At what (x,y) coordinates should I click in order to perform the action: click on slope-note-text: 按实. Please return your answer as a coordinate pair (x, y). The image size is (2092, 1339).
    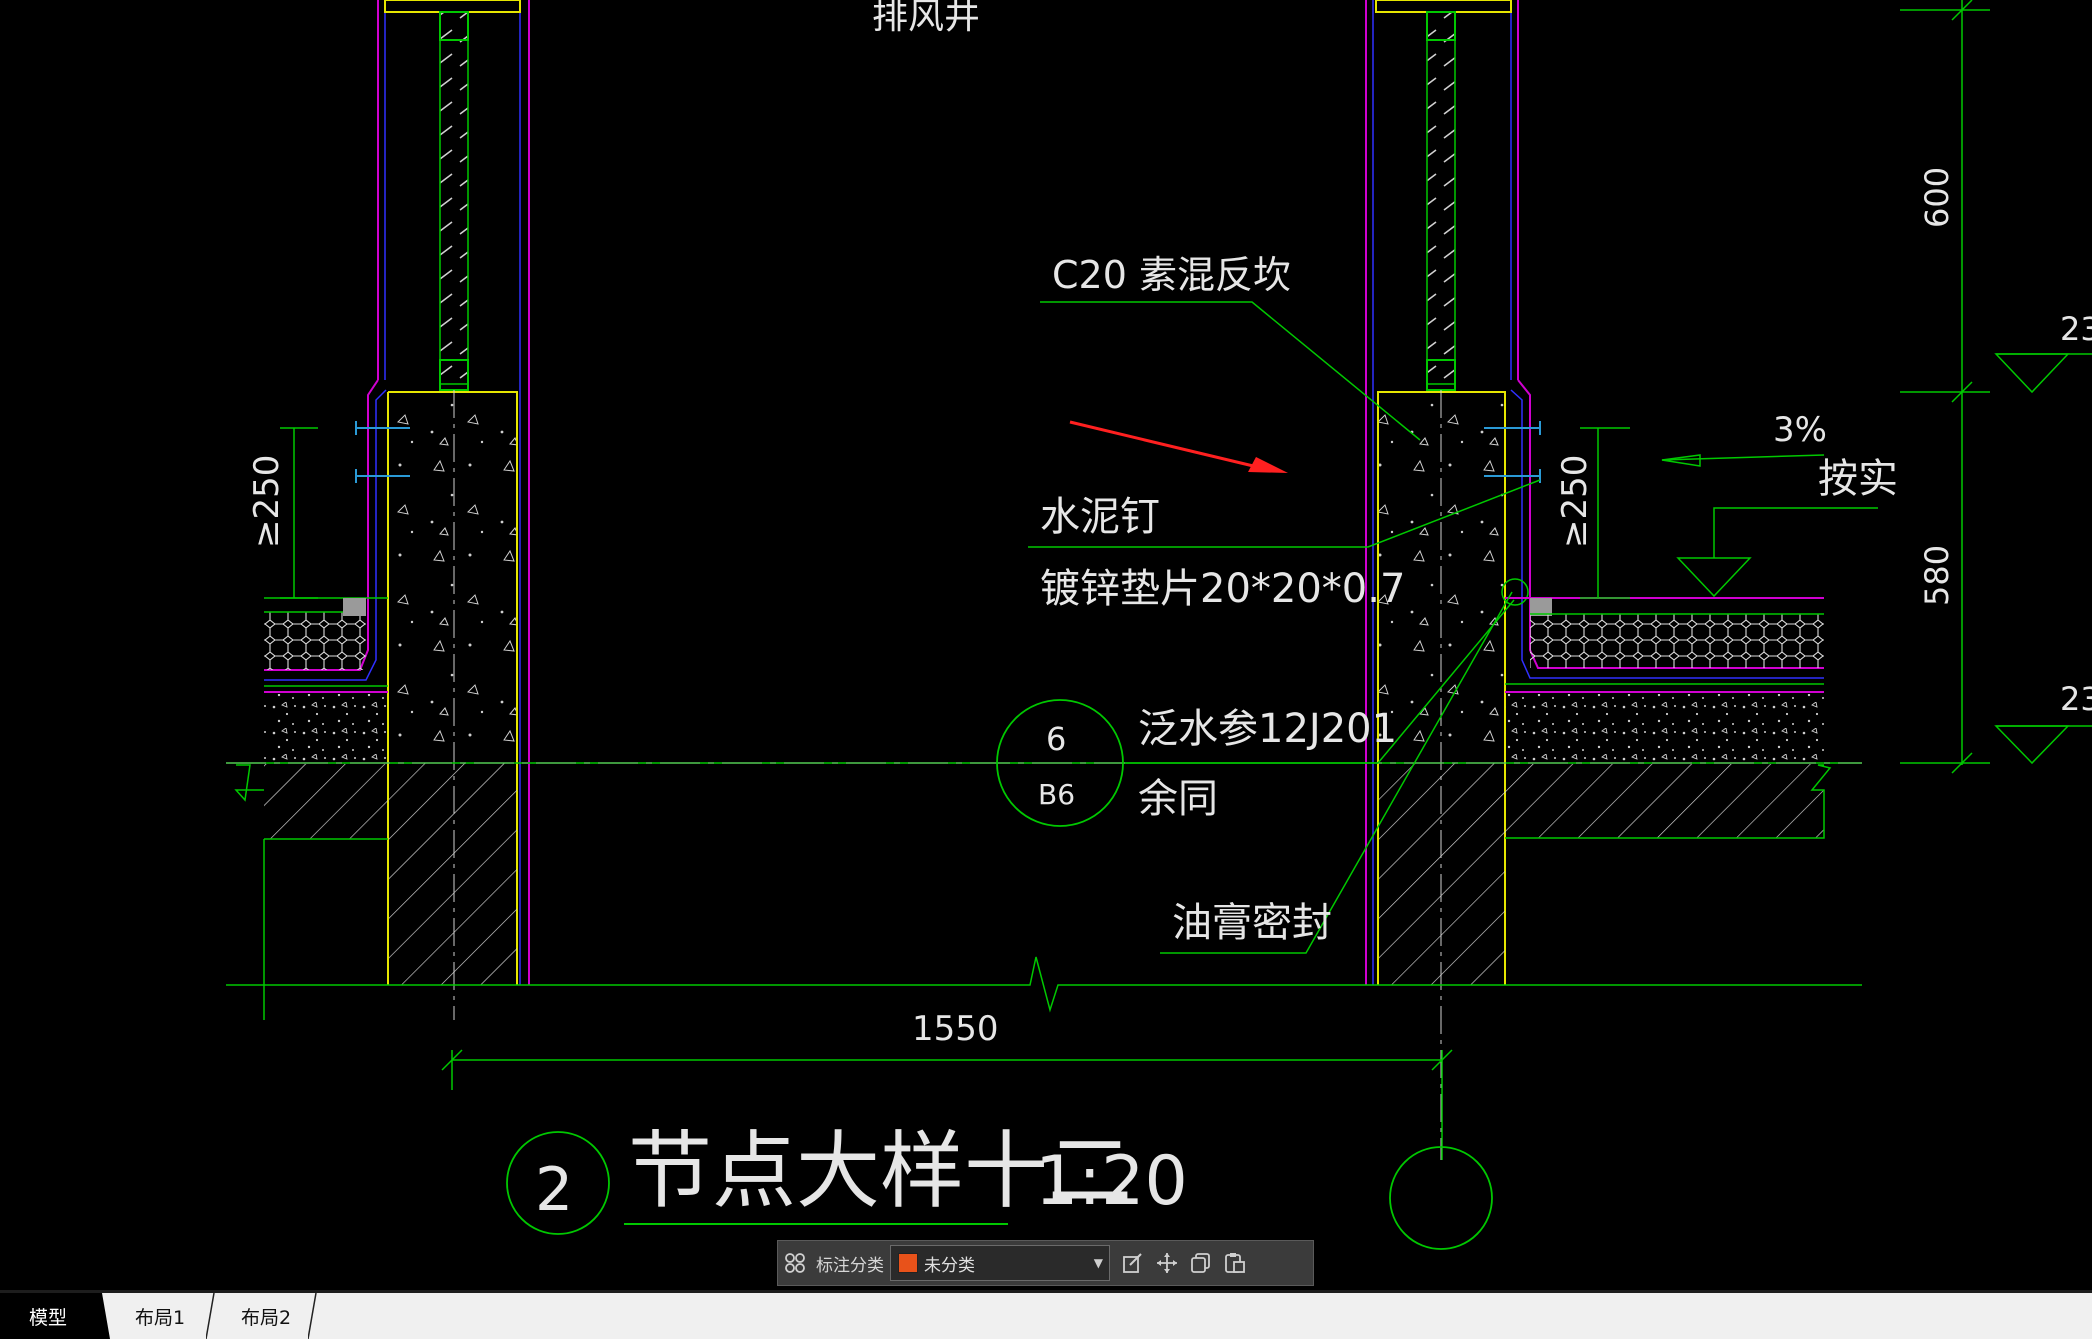
    Looking at the image, I should click on (1858, 479).